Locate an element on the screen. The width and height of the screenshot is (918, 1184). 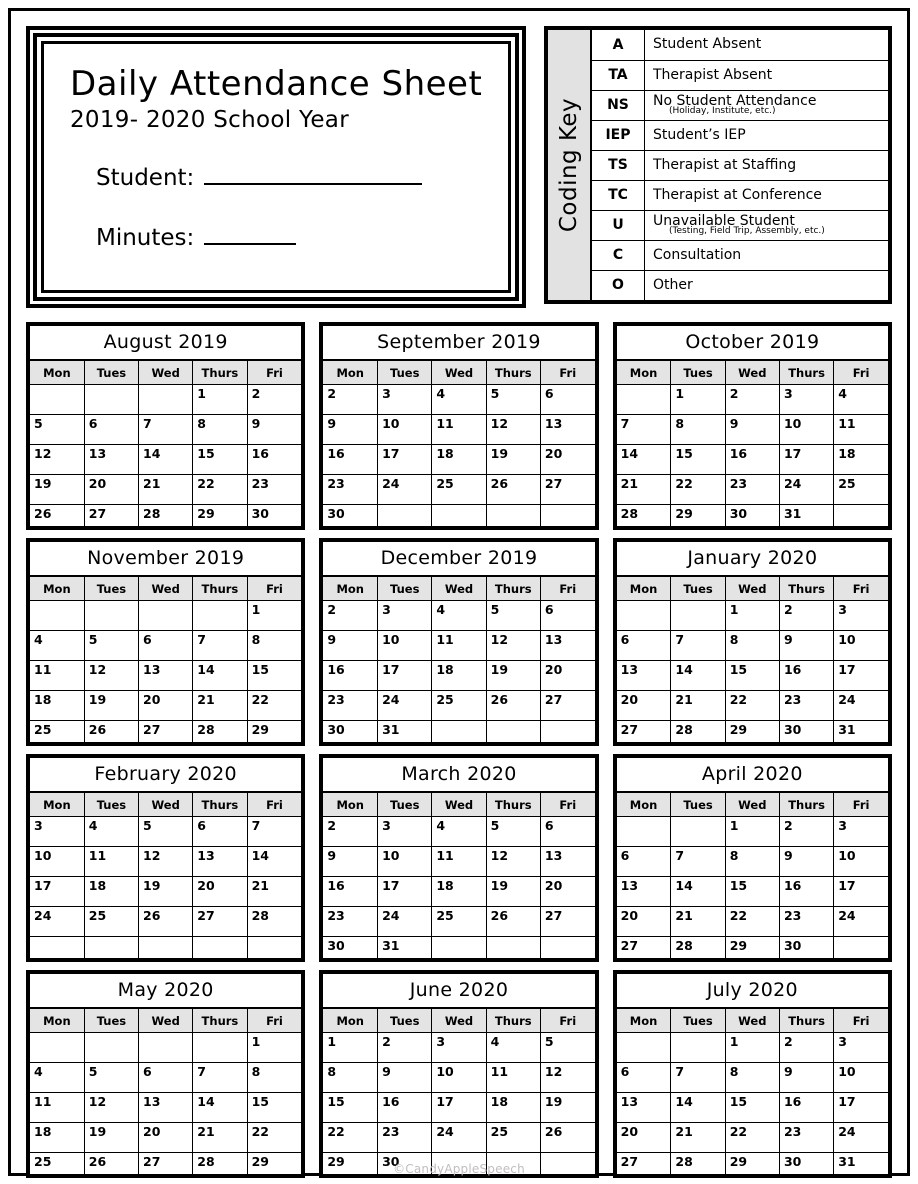
calendar-day-cell: 26 is located at coordinates (567, 1137).